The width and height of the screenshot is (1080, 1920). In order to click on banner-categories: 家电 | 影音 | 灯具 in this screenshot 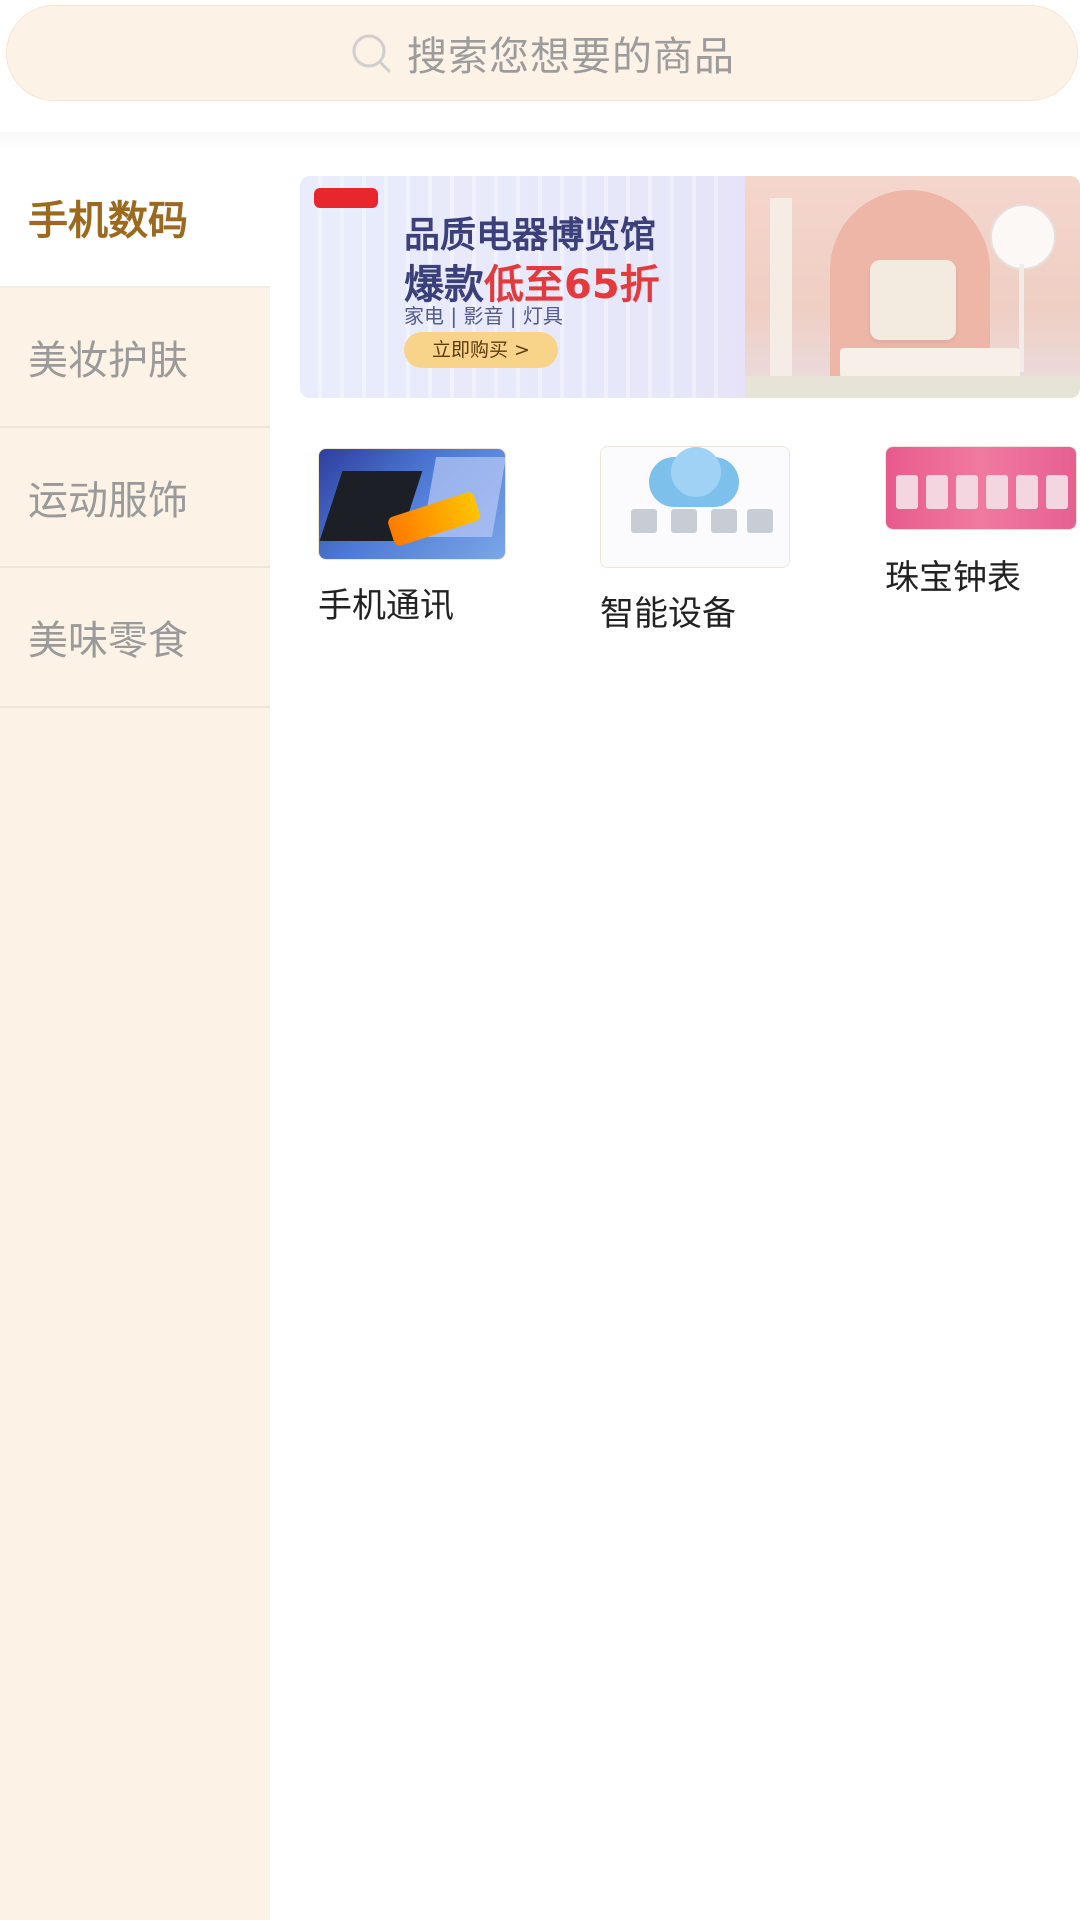, I will do `click(483, 316)`.